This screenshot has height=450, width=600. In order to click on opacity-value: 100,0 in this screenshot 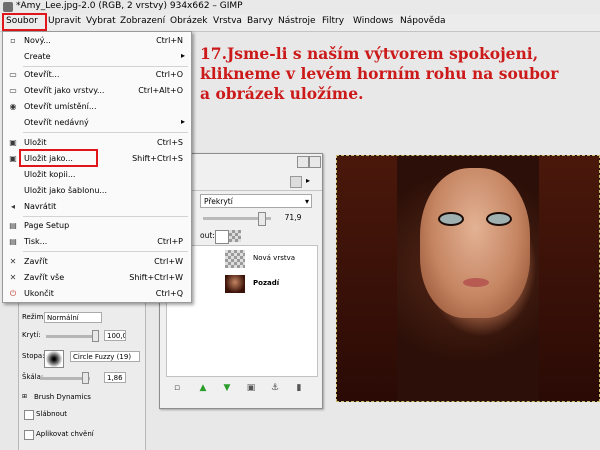, I will do `click(115, 335)`.